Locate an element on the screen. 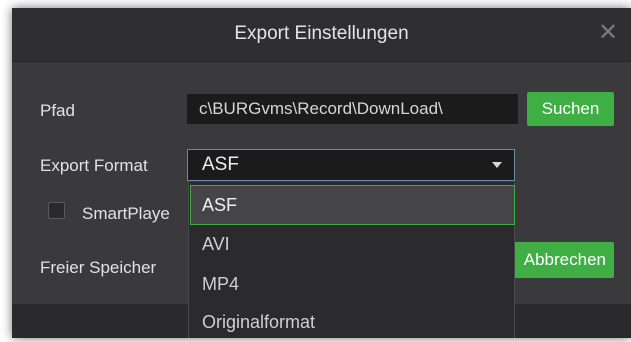 The height and width of the screenshot is (342, 631). smartplayer-checkbox is located at coordinates (56, 210).